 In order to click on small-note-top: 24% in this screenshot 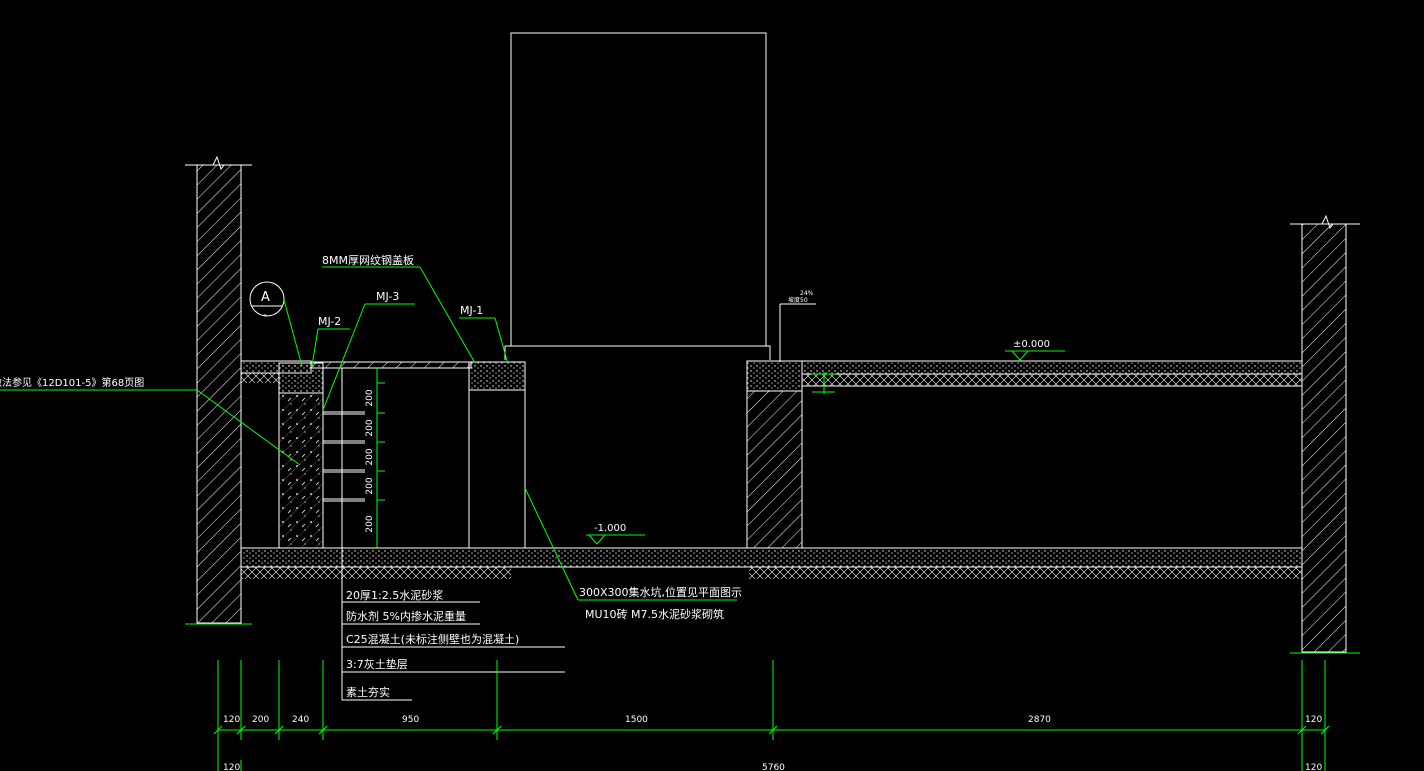, I will do `click(807, 293)`.